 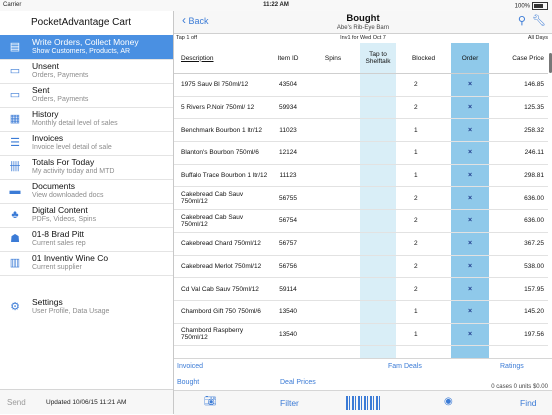 I want to click on table-row: Cakebread Chard 750ml/12 56757 2 × 367.25, so click(x=361, y=244).